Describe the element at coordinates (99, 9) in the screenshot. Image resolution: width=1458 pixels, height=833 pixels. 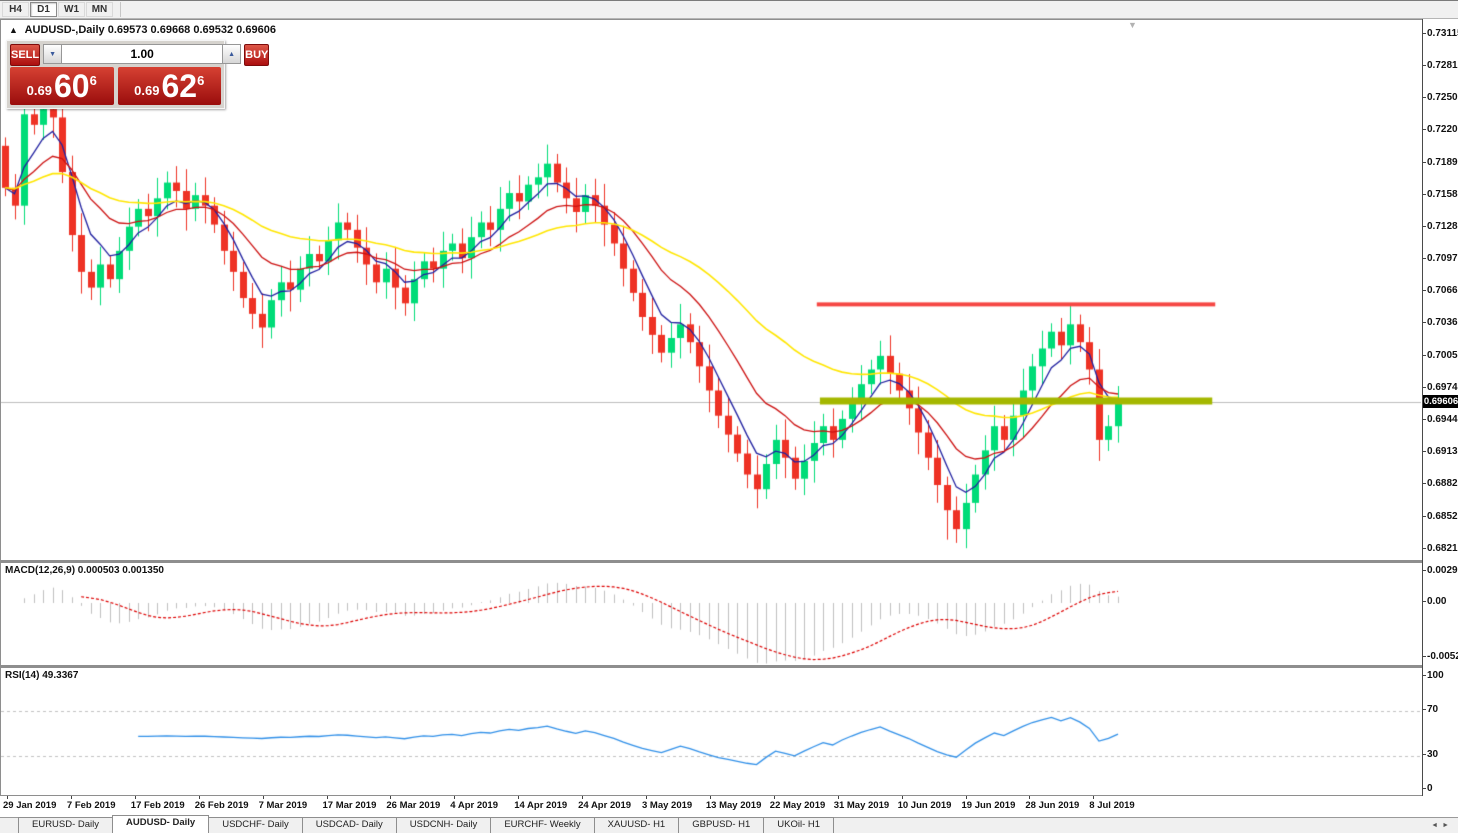
I see `timeframe-button-mn: MN` at that location.